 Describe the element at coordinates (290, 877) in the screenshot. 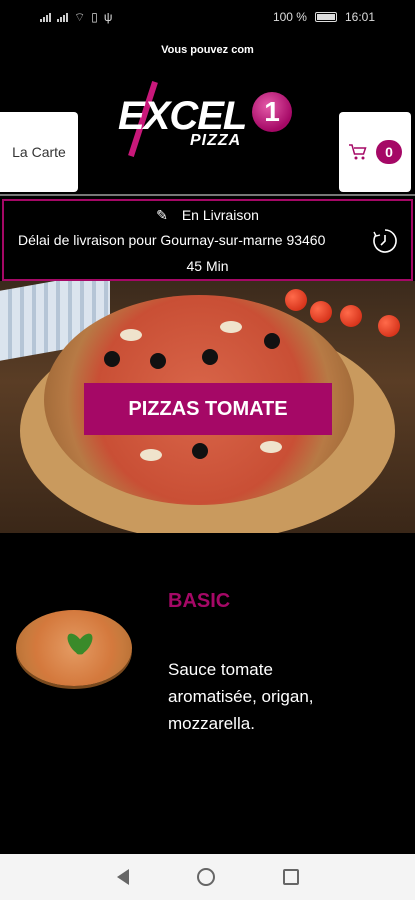

I see `recent-apps-icon` at that location.